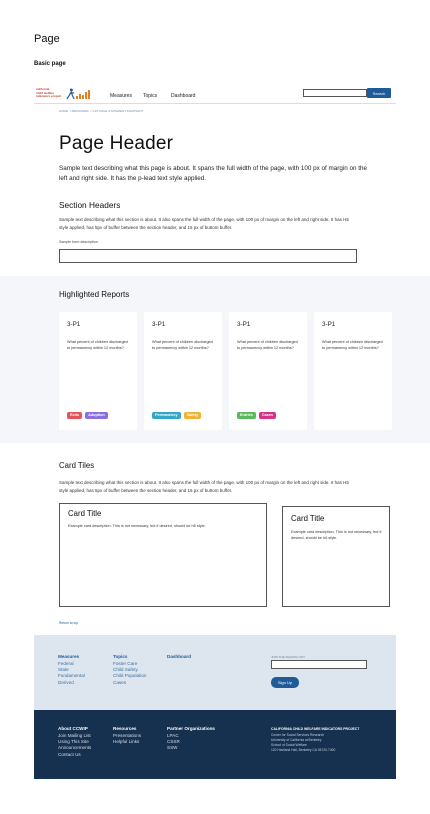  What do you see at coordinates (288, 657) in the screenshot?
I see `mailing-list-label: JOIN THE MAILING LIST` at bounding box center [288, 657].